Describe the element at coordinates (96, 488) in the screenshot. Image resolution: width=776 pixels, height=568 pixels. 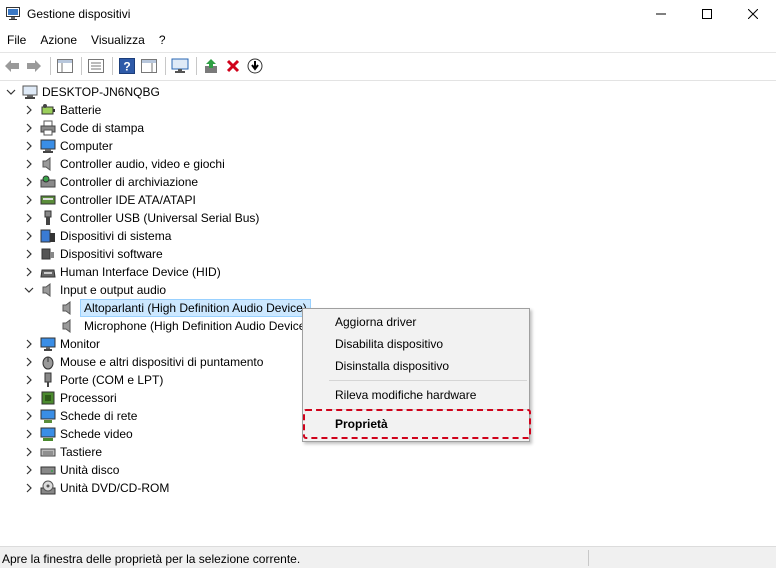
I see `tree-item-unita-dvd: Unità DVD/CD-ROM` at that location.